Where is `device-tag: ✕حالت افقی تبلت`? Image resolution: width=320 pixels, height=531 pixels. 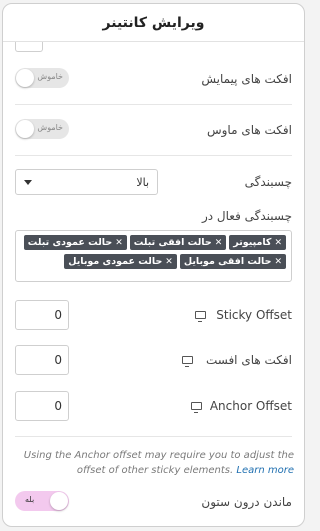
device-tag: ✕حالت افقی تبلت is located at coordinates (178, 242).